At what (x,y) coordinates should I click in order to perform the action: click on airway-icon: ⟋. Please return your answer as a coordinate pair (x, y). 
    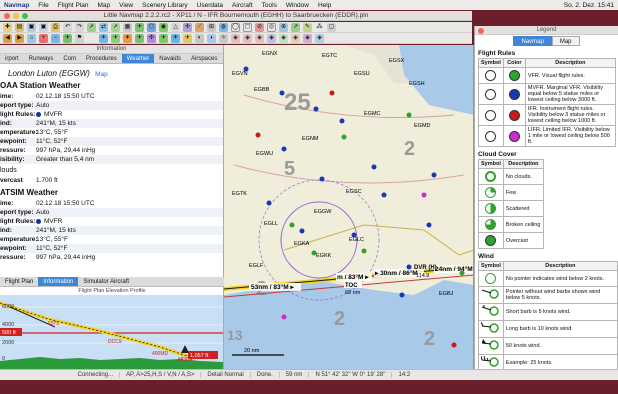
    Looking at the image, I should click on (199, 27).